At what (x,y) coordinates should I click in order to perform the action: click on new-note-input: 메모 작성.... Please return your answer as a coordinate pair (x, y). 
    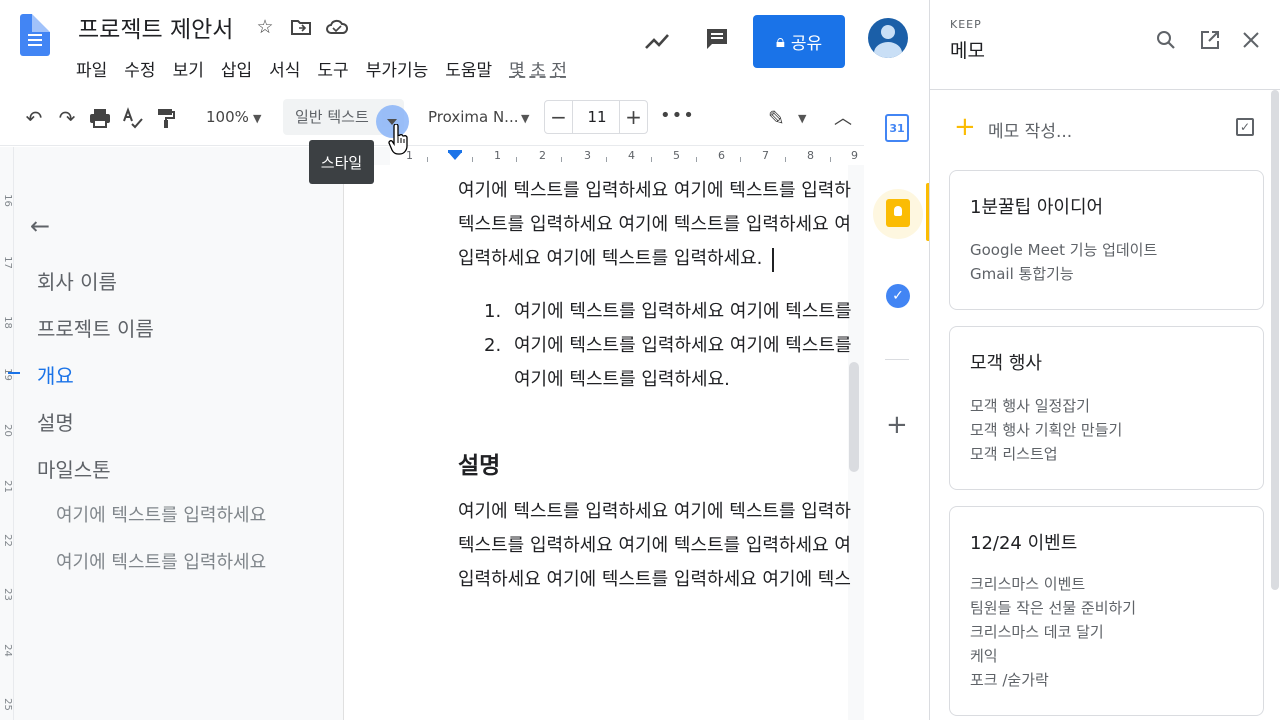
    Looking at the image, I should click on (1030, 129).